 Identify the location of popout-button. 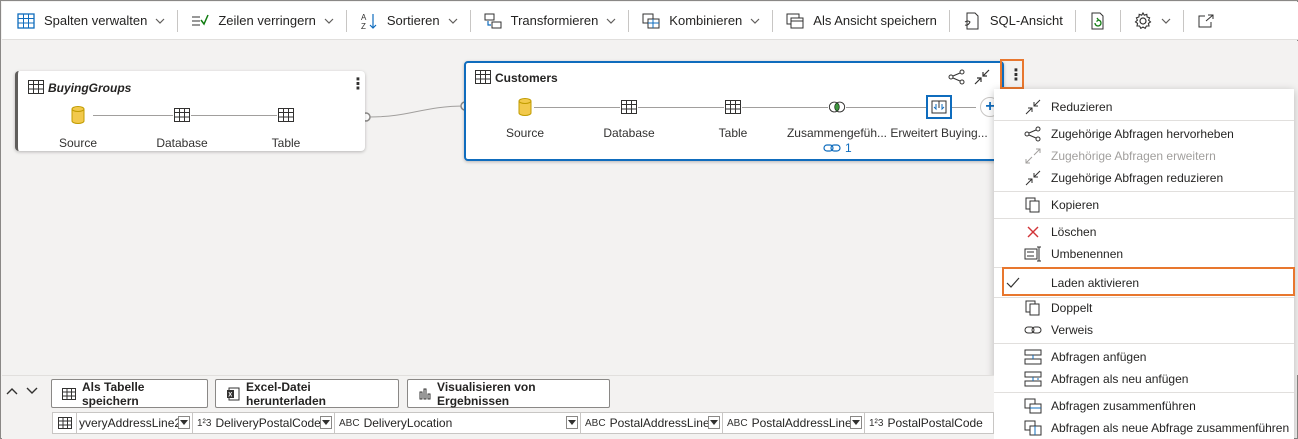
(1206, 21).